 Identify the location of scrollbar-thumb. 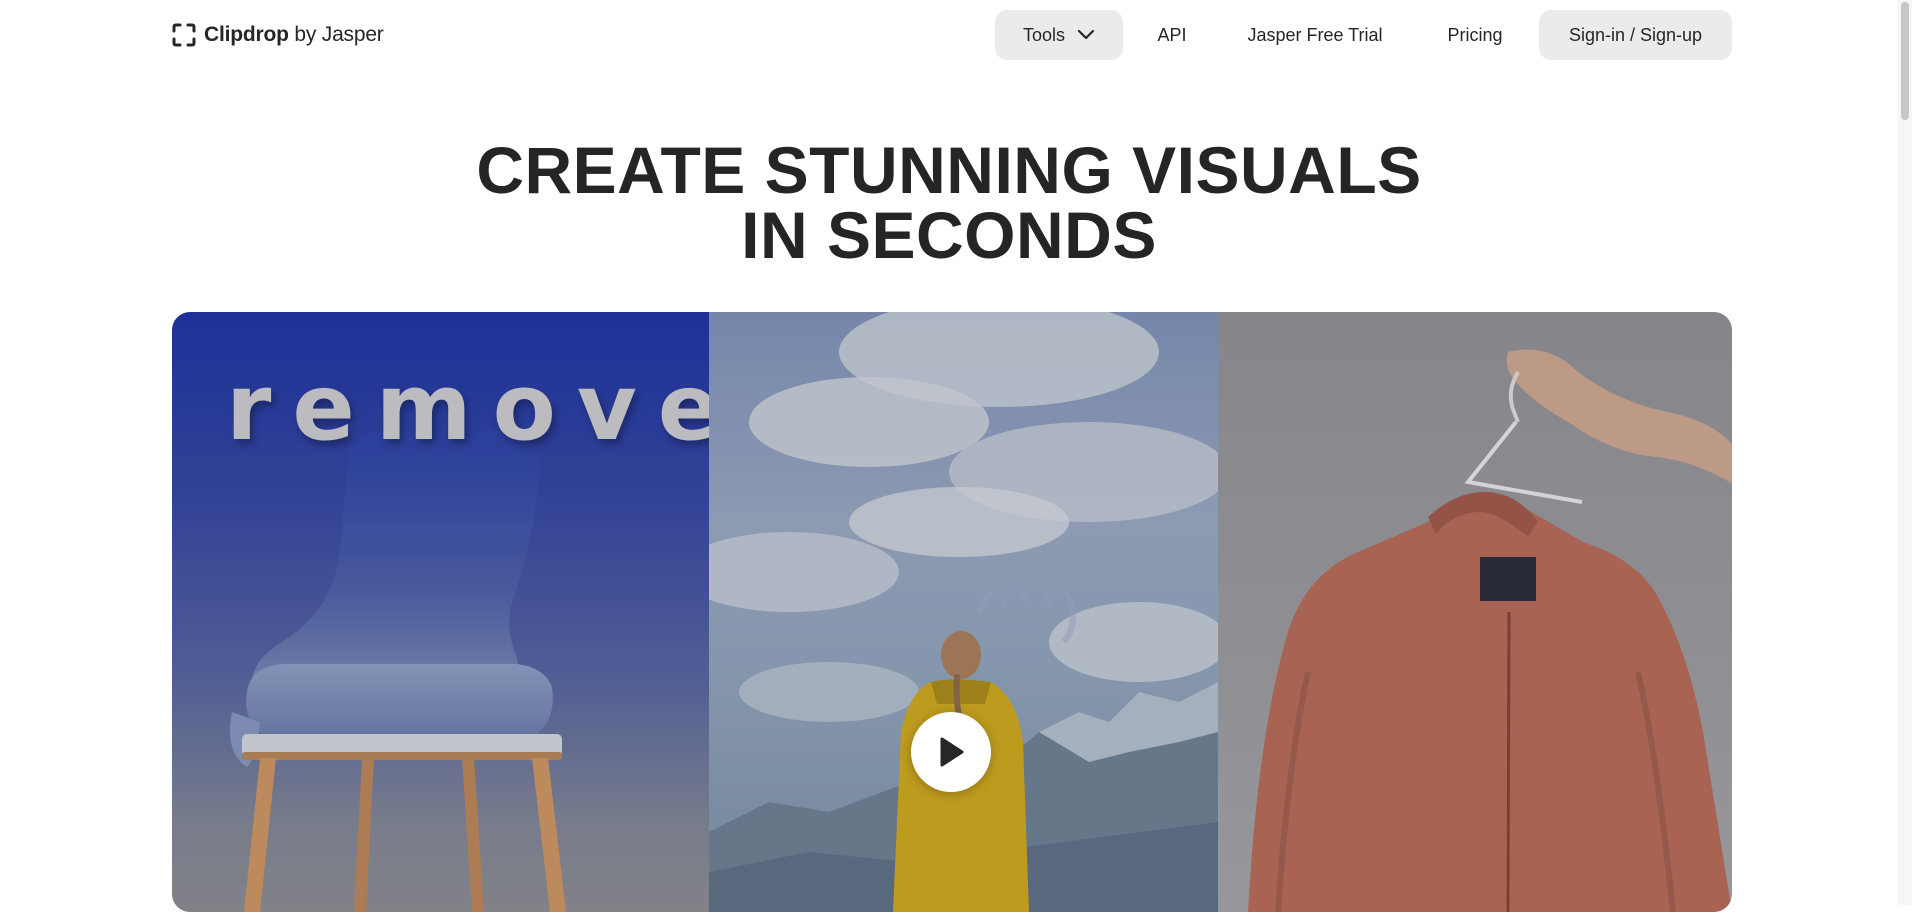
(1905, 61).